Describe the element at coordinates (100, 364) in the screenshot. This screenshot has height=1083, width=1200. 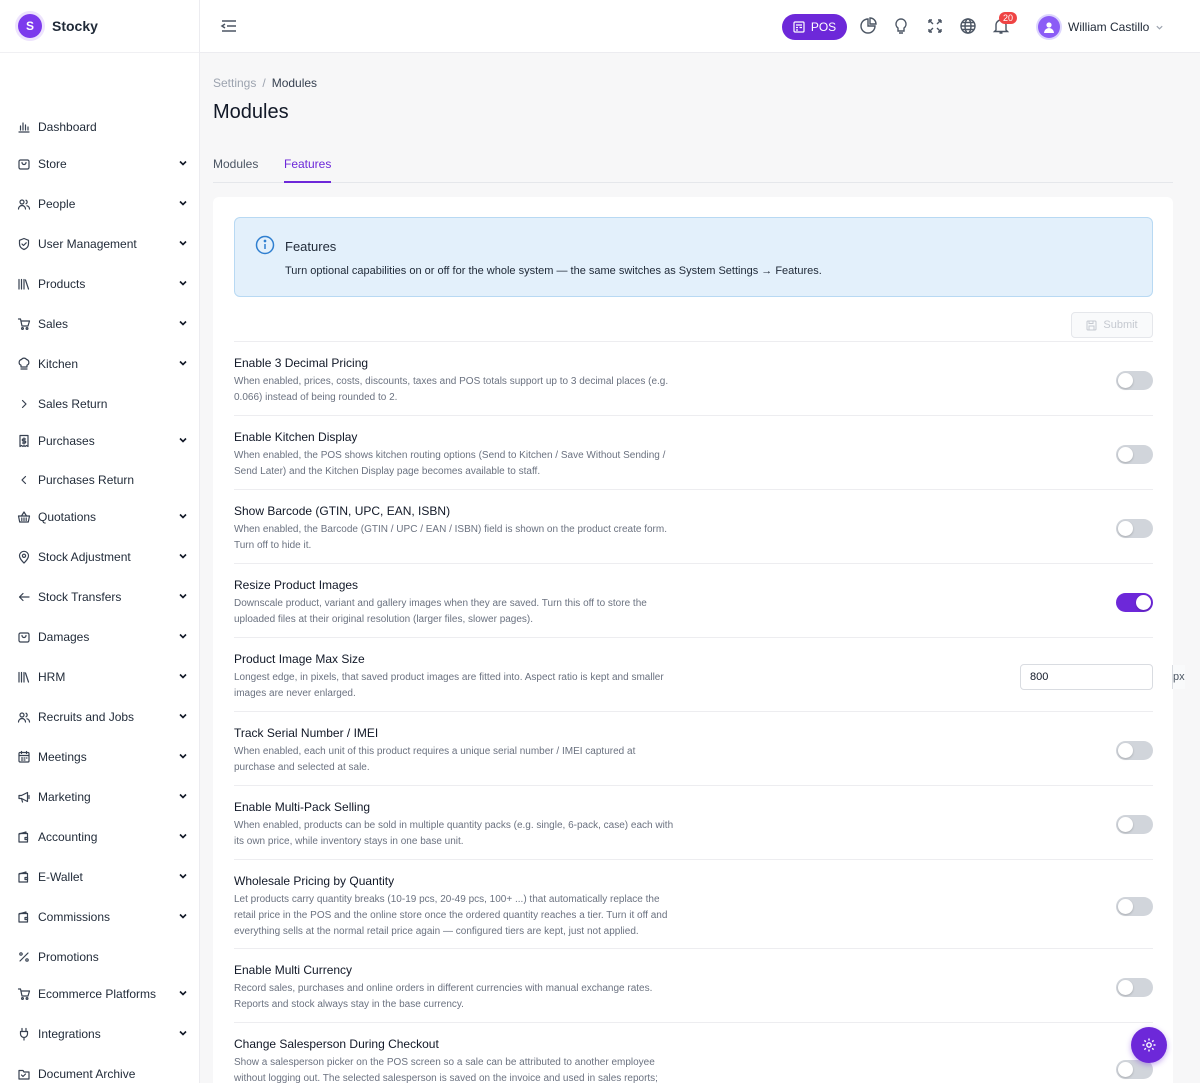
I see `sidebar-item-kitchen: Kitchen` at that location.